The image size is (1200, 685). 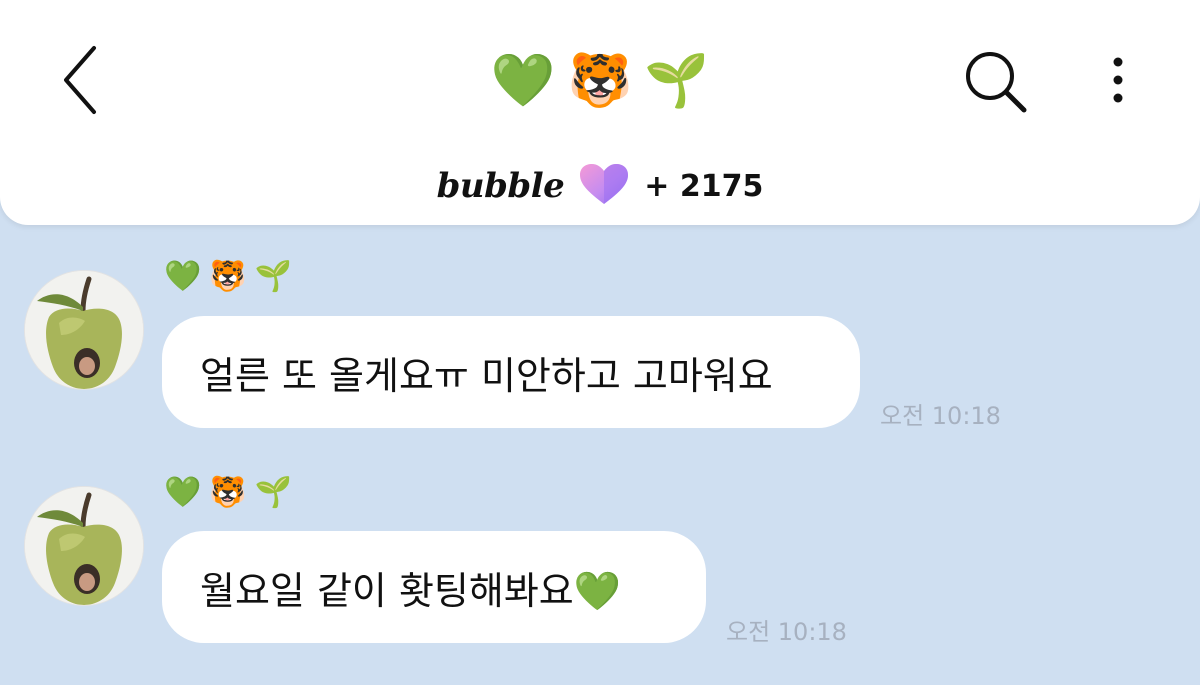 I want to click on more-vertical-icon, so click(x=1118, y=80).